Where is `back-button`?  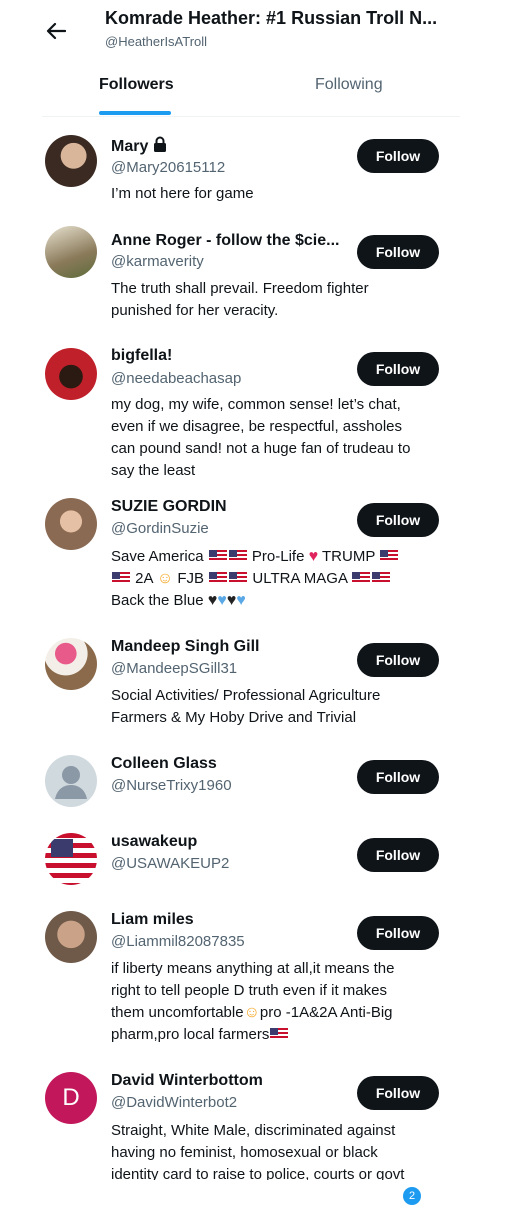
back-button is located at coordinates (56, 30).